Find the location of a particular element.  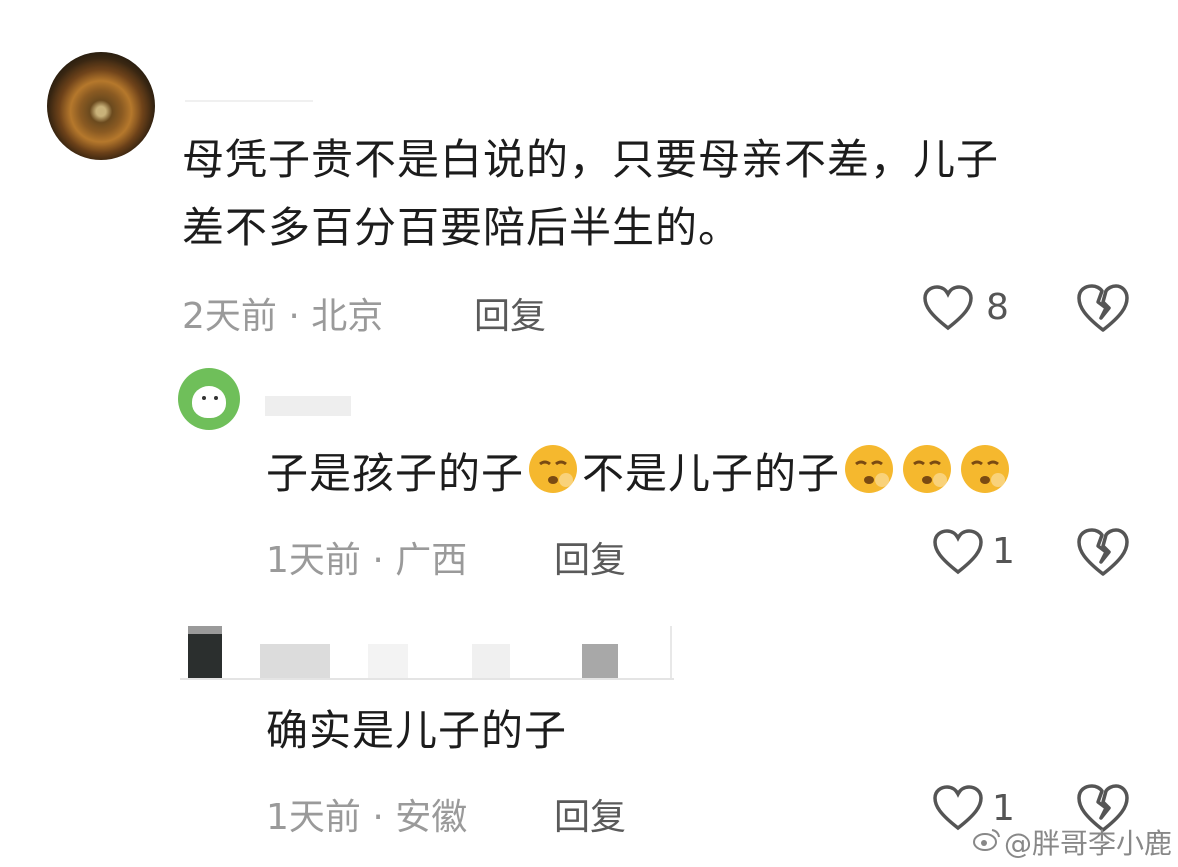

weibo-logo-icon is located at coordinates (987, 839).